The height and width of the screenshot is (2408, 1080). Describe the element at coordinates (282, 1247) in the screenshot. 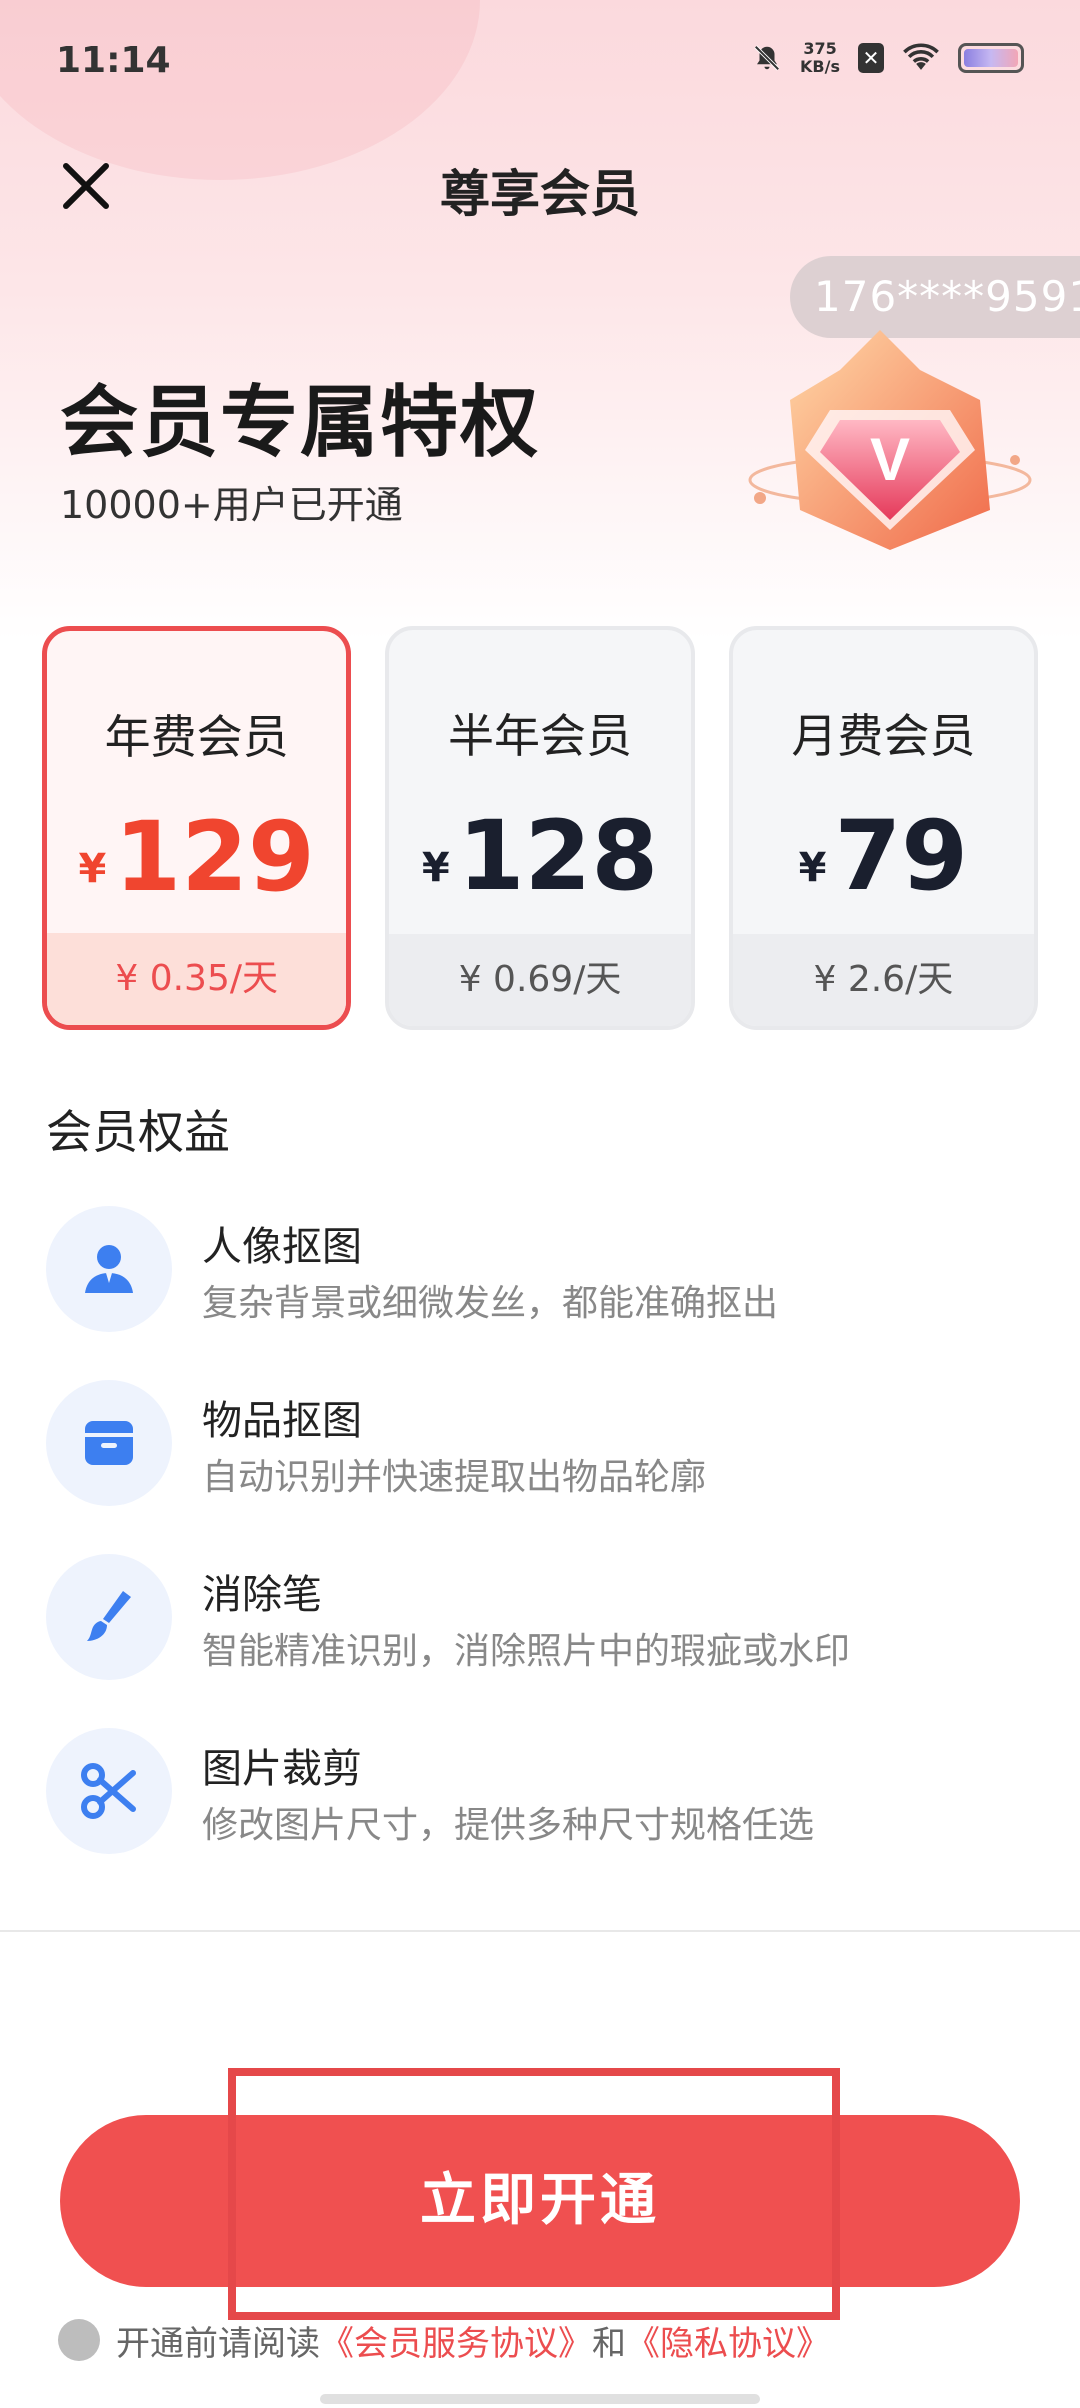

I see `benefit-name: 人像抠图` at that location.